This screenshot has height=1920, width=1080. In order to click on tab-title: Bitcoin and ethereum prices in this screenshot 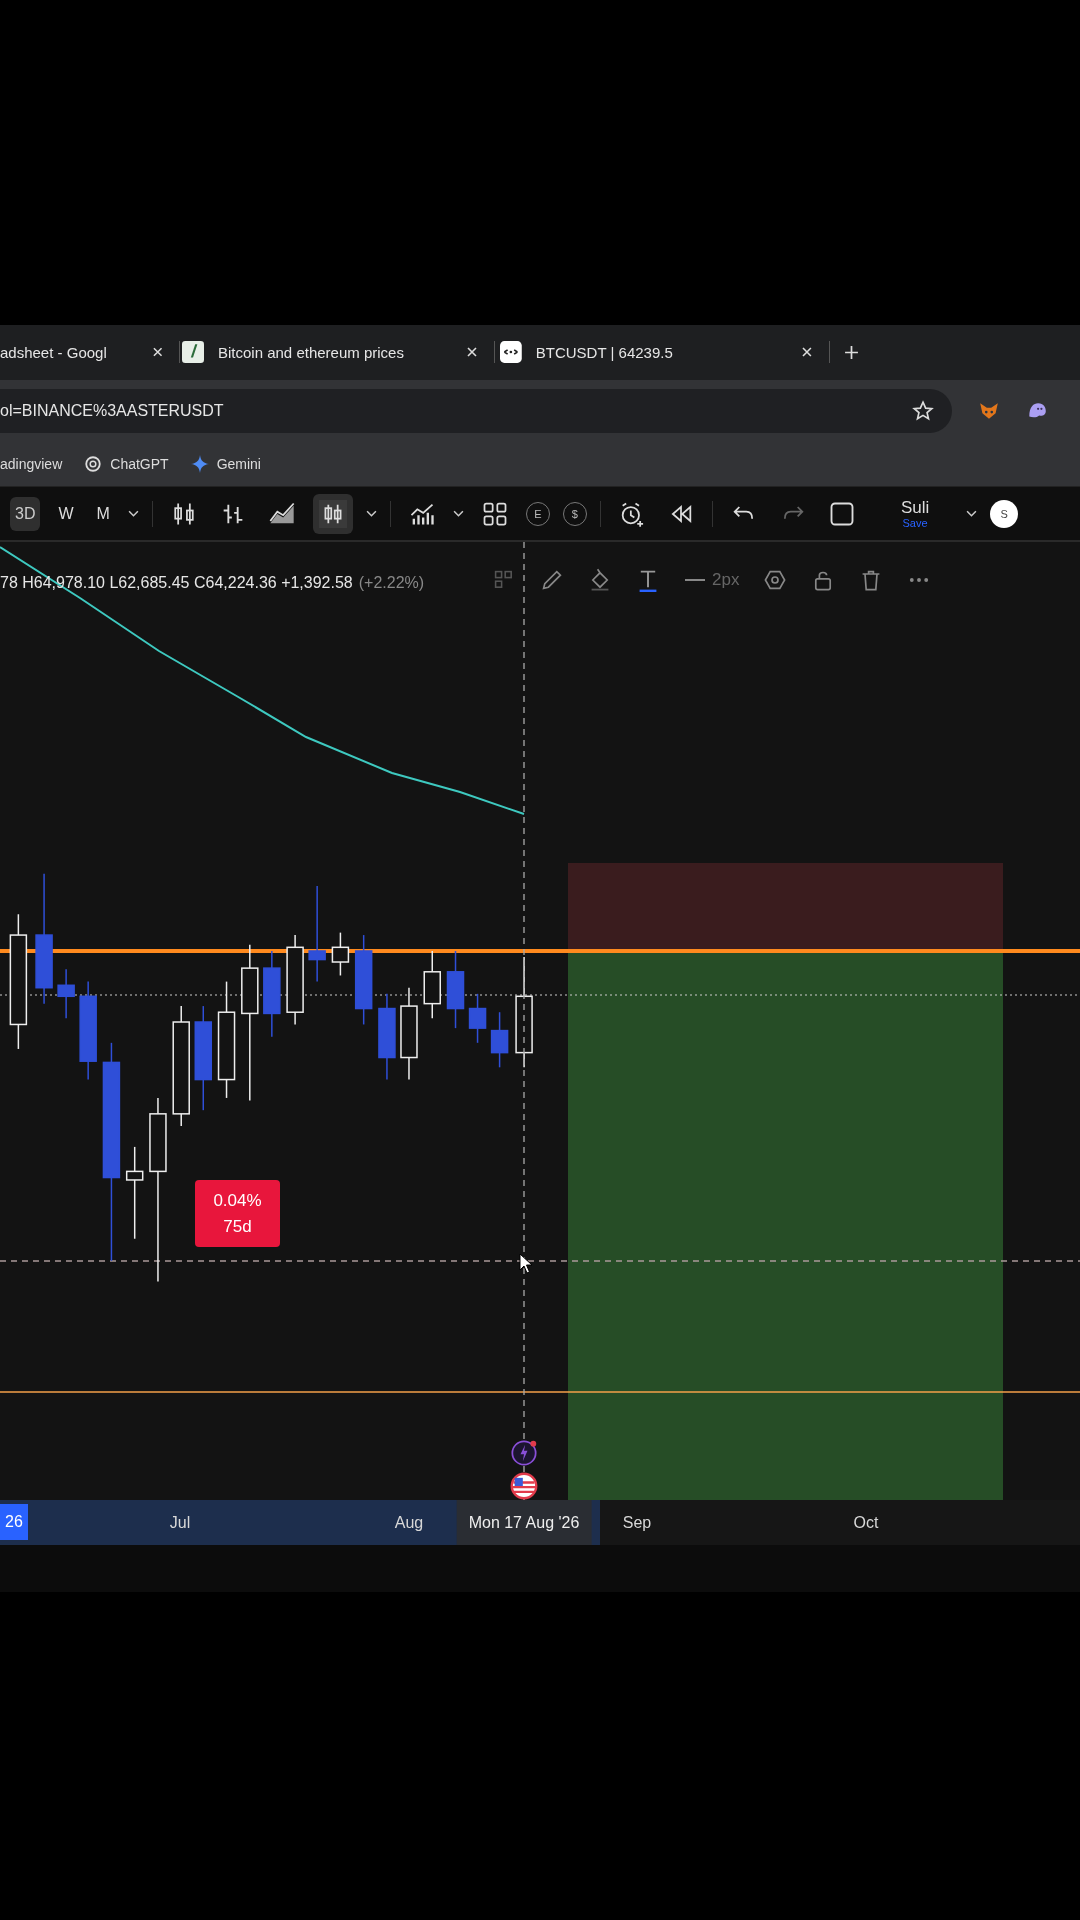, I will do `click(333, 352)`.